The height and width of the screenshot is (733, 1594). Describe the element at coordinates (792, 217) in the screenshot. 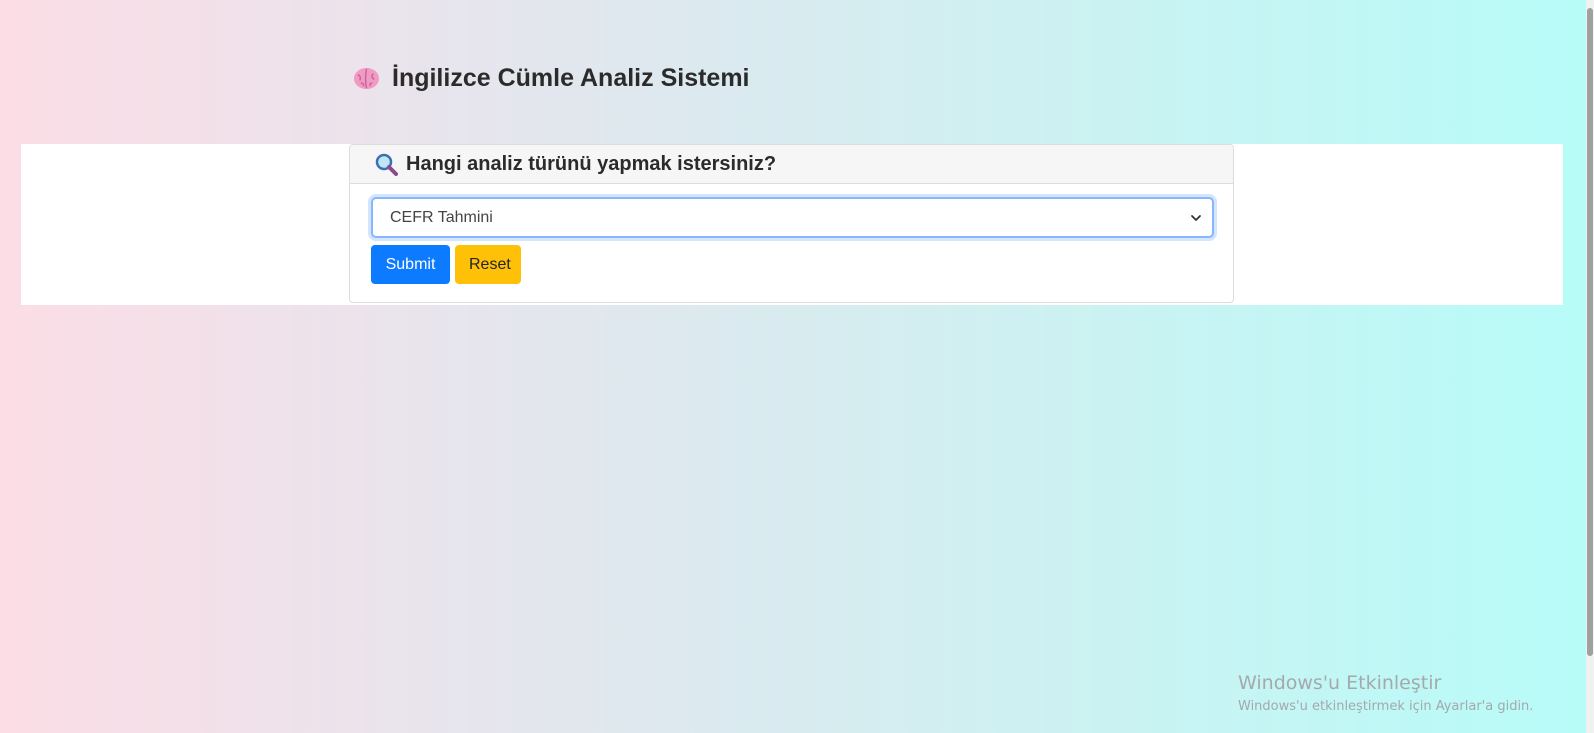

I see `analysis-type-select: CEFR Tahmini` at that location.